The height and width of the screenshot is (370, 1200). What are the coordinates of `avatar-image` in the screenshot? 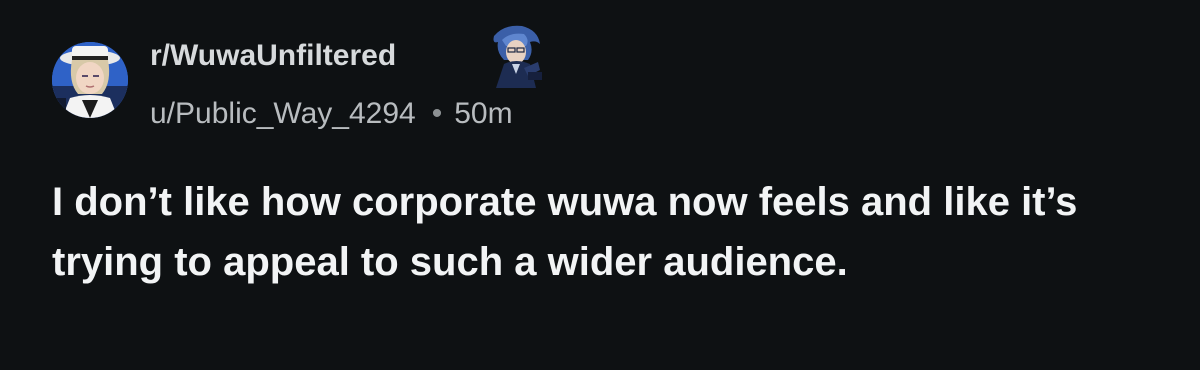 It's located at (90, 80).